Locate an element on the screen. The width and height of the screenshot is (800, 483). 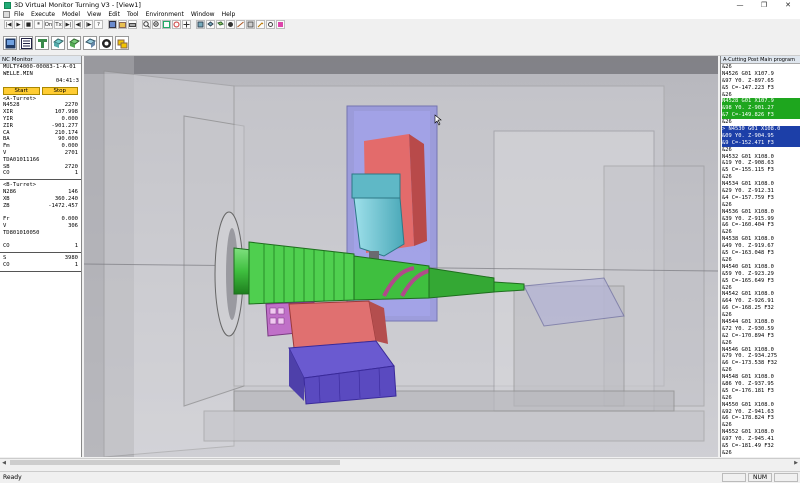
program-line: &29 Y0. Z-912.31 is located at coordinates (761, 191).